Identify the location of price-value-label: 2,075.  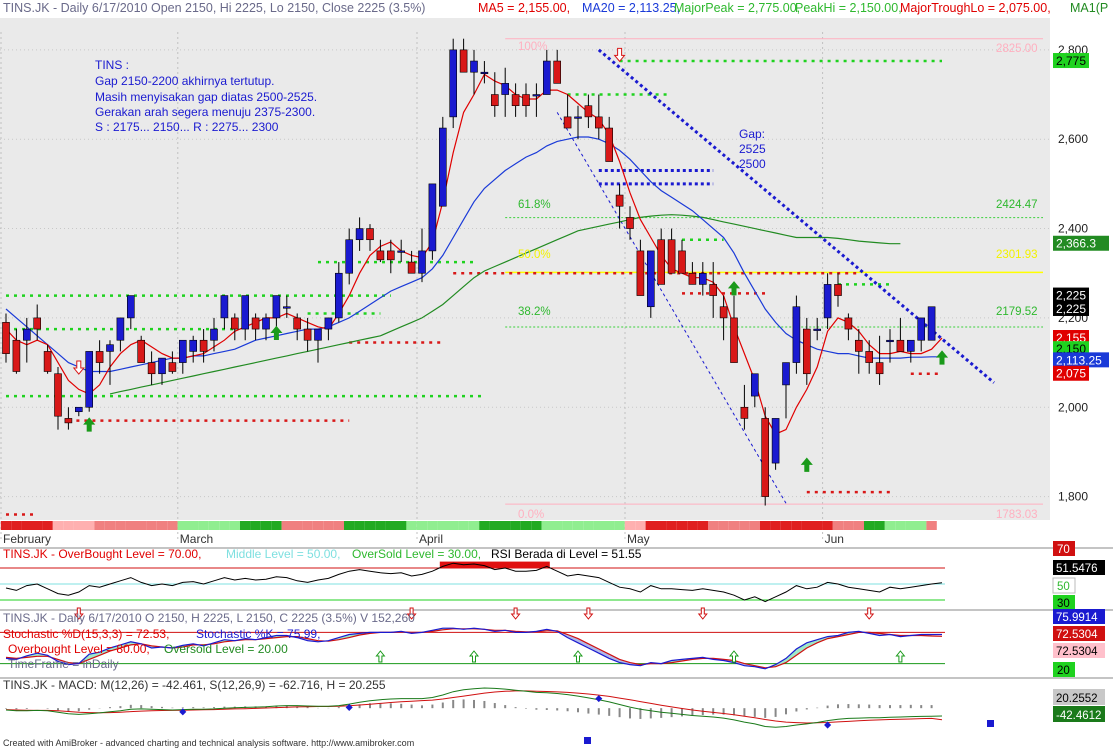
(1071, 374).